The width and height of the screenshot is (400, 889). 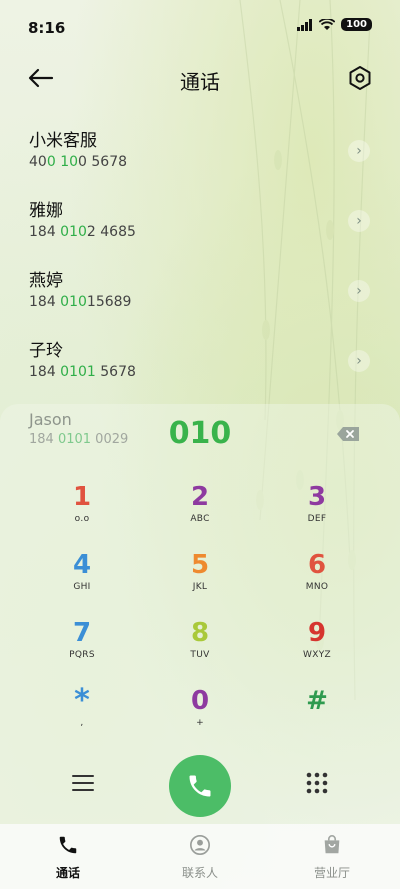 What do you see at coordinates (317, 578) in the screenshot?
I see `key-6: 6 MNO` at bounding box center [317, 578].